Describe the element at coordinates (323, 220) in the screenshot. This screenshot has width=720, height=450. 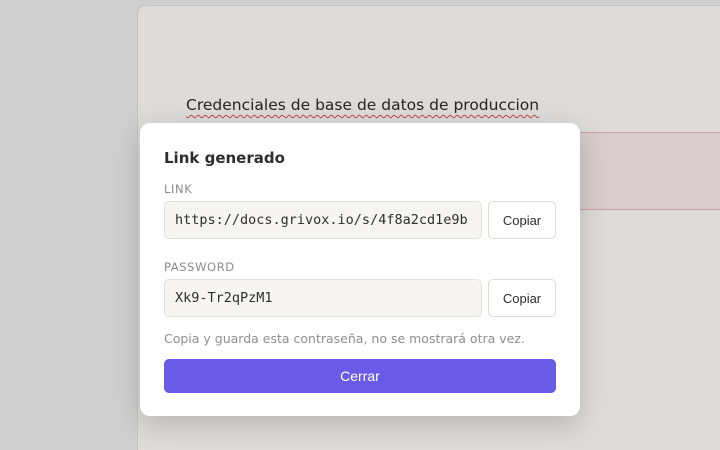
I see `link-field: https://docs.grivox.io/s/4f8a2cd1e9b` at that location.